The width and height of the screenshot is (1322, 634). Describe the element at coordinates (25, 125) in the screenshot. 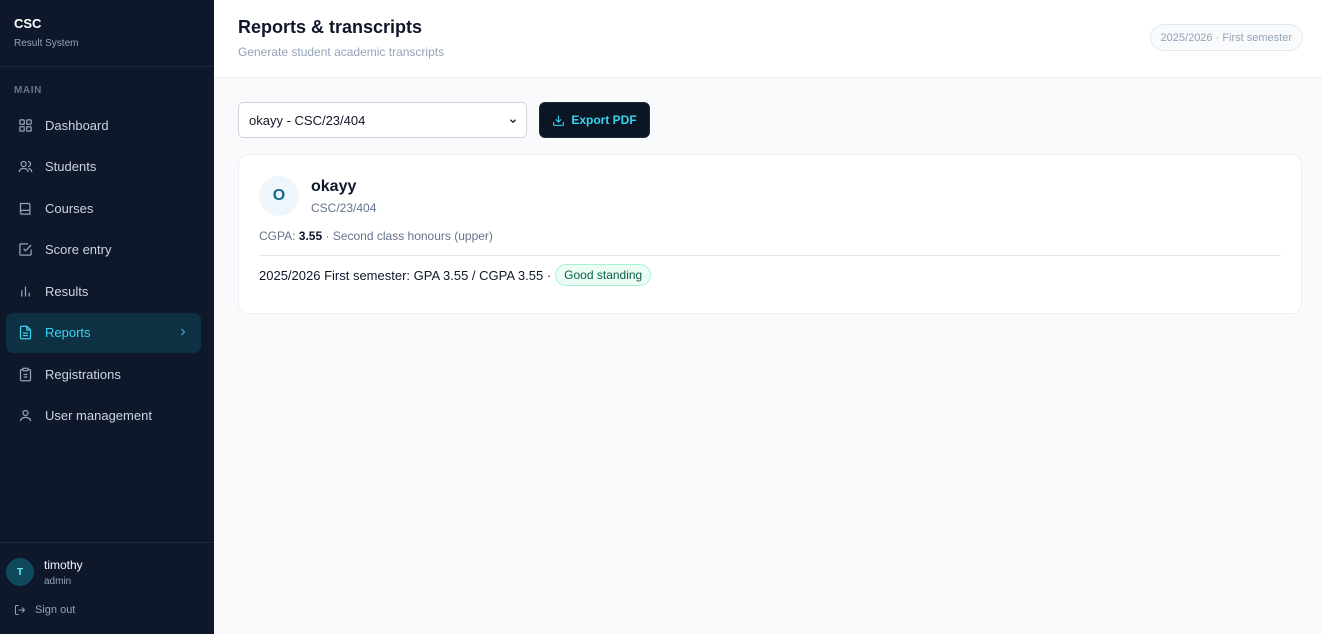

I see `grid-icon` at that location.